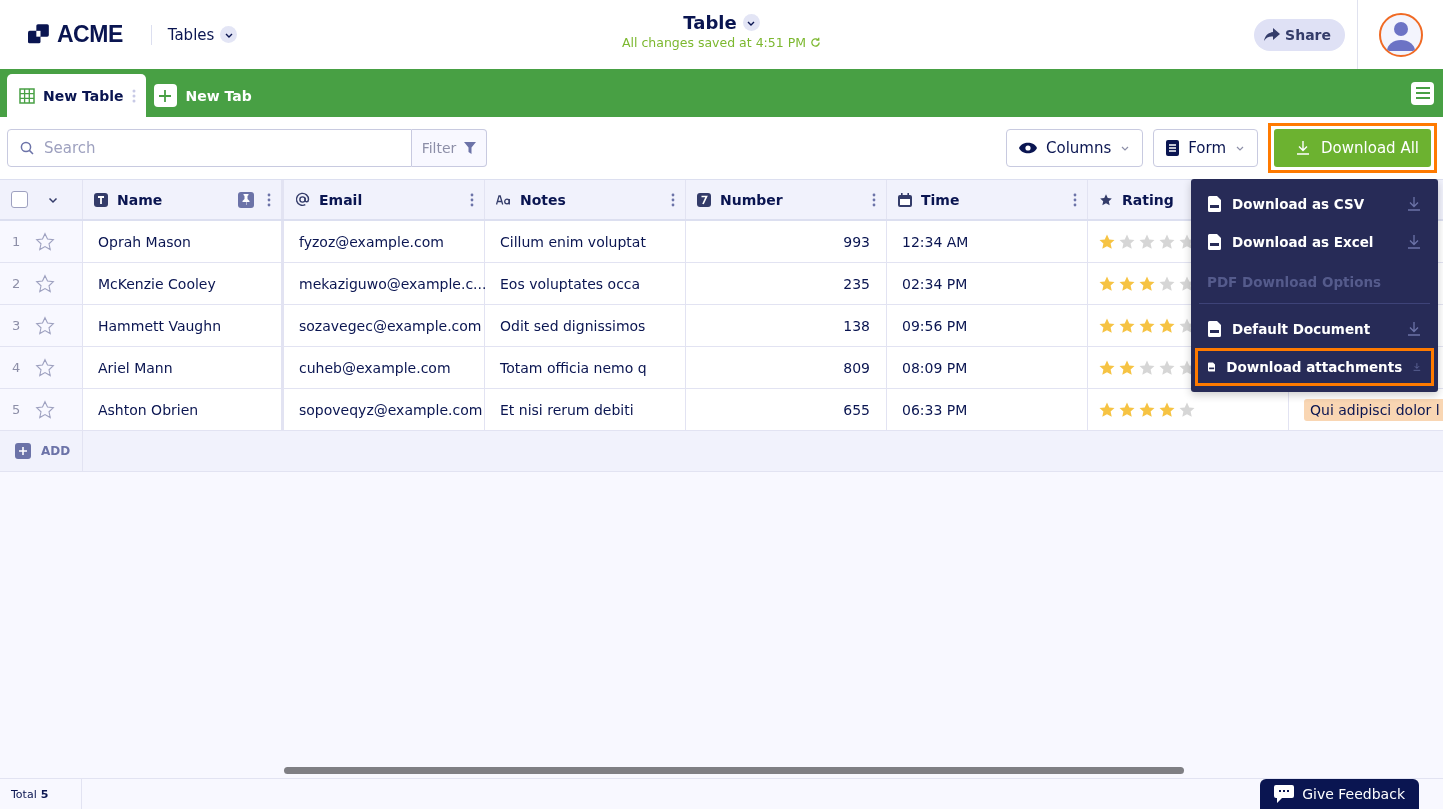  What do you see at coordinates (786, 199) in the screenshot?
I see `column-header: Number` at bounding box center [786, 199].